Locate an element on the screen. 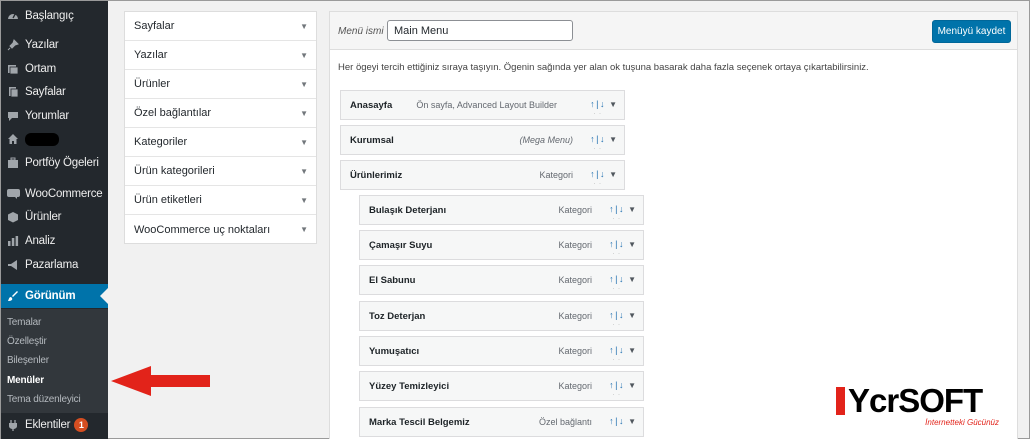 This screenshot has height=439, width=1030. sidebar-item-label: Ürünler is located at coordinates (43, 217).